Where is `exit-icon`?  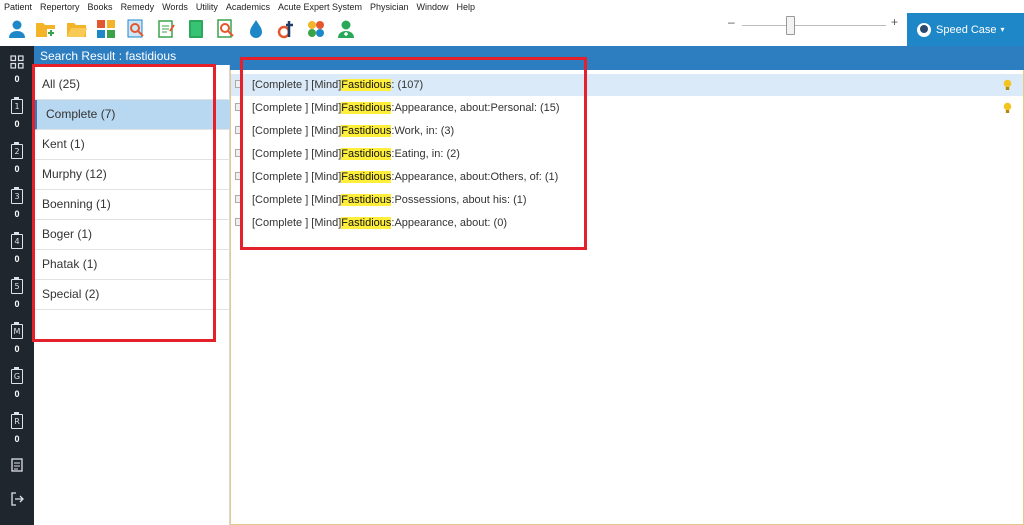
exit-icon is located at coordinates (17, 499).